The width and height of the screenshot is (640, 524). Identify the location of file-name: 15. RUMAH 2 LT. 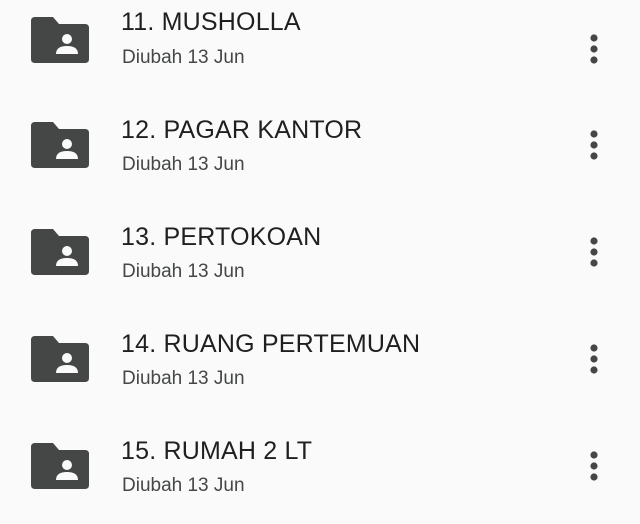
(217, 451).